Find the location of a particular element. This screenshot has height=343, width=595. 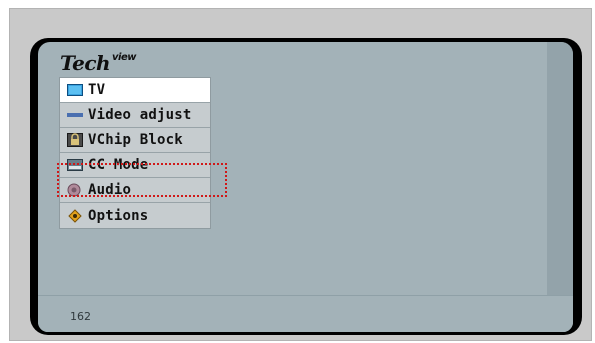

options-gear-icon is located at coordinates (75, 215).